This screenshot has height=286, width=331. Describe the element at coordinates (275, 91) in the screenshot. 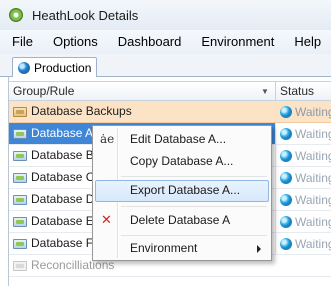

I see `column-divider` at that location.